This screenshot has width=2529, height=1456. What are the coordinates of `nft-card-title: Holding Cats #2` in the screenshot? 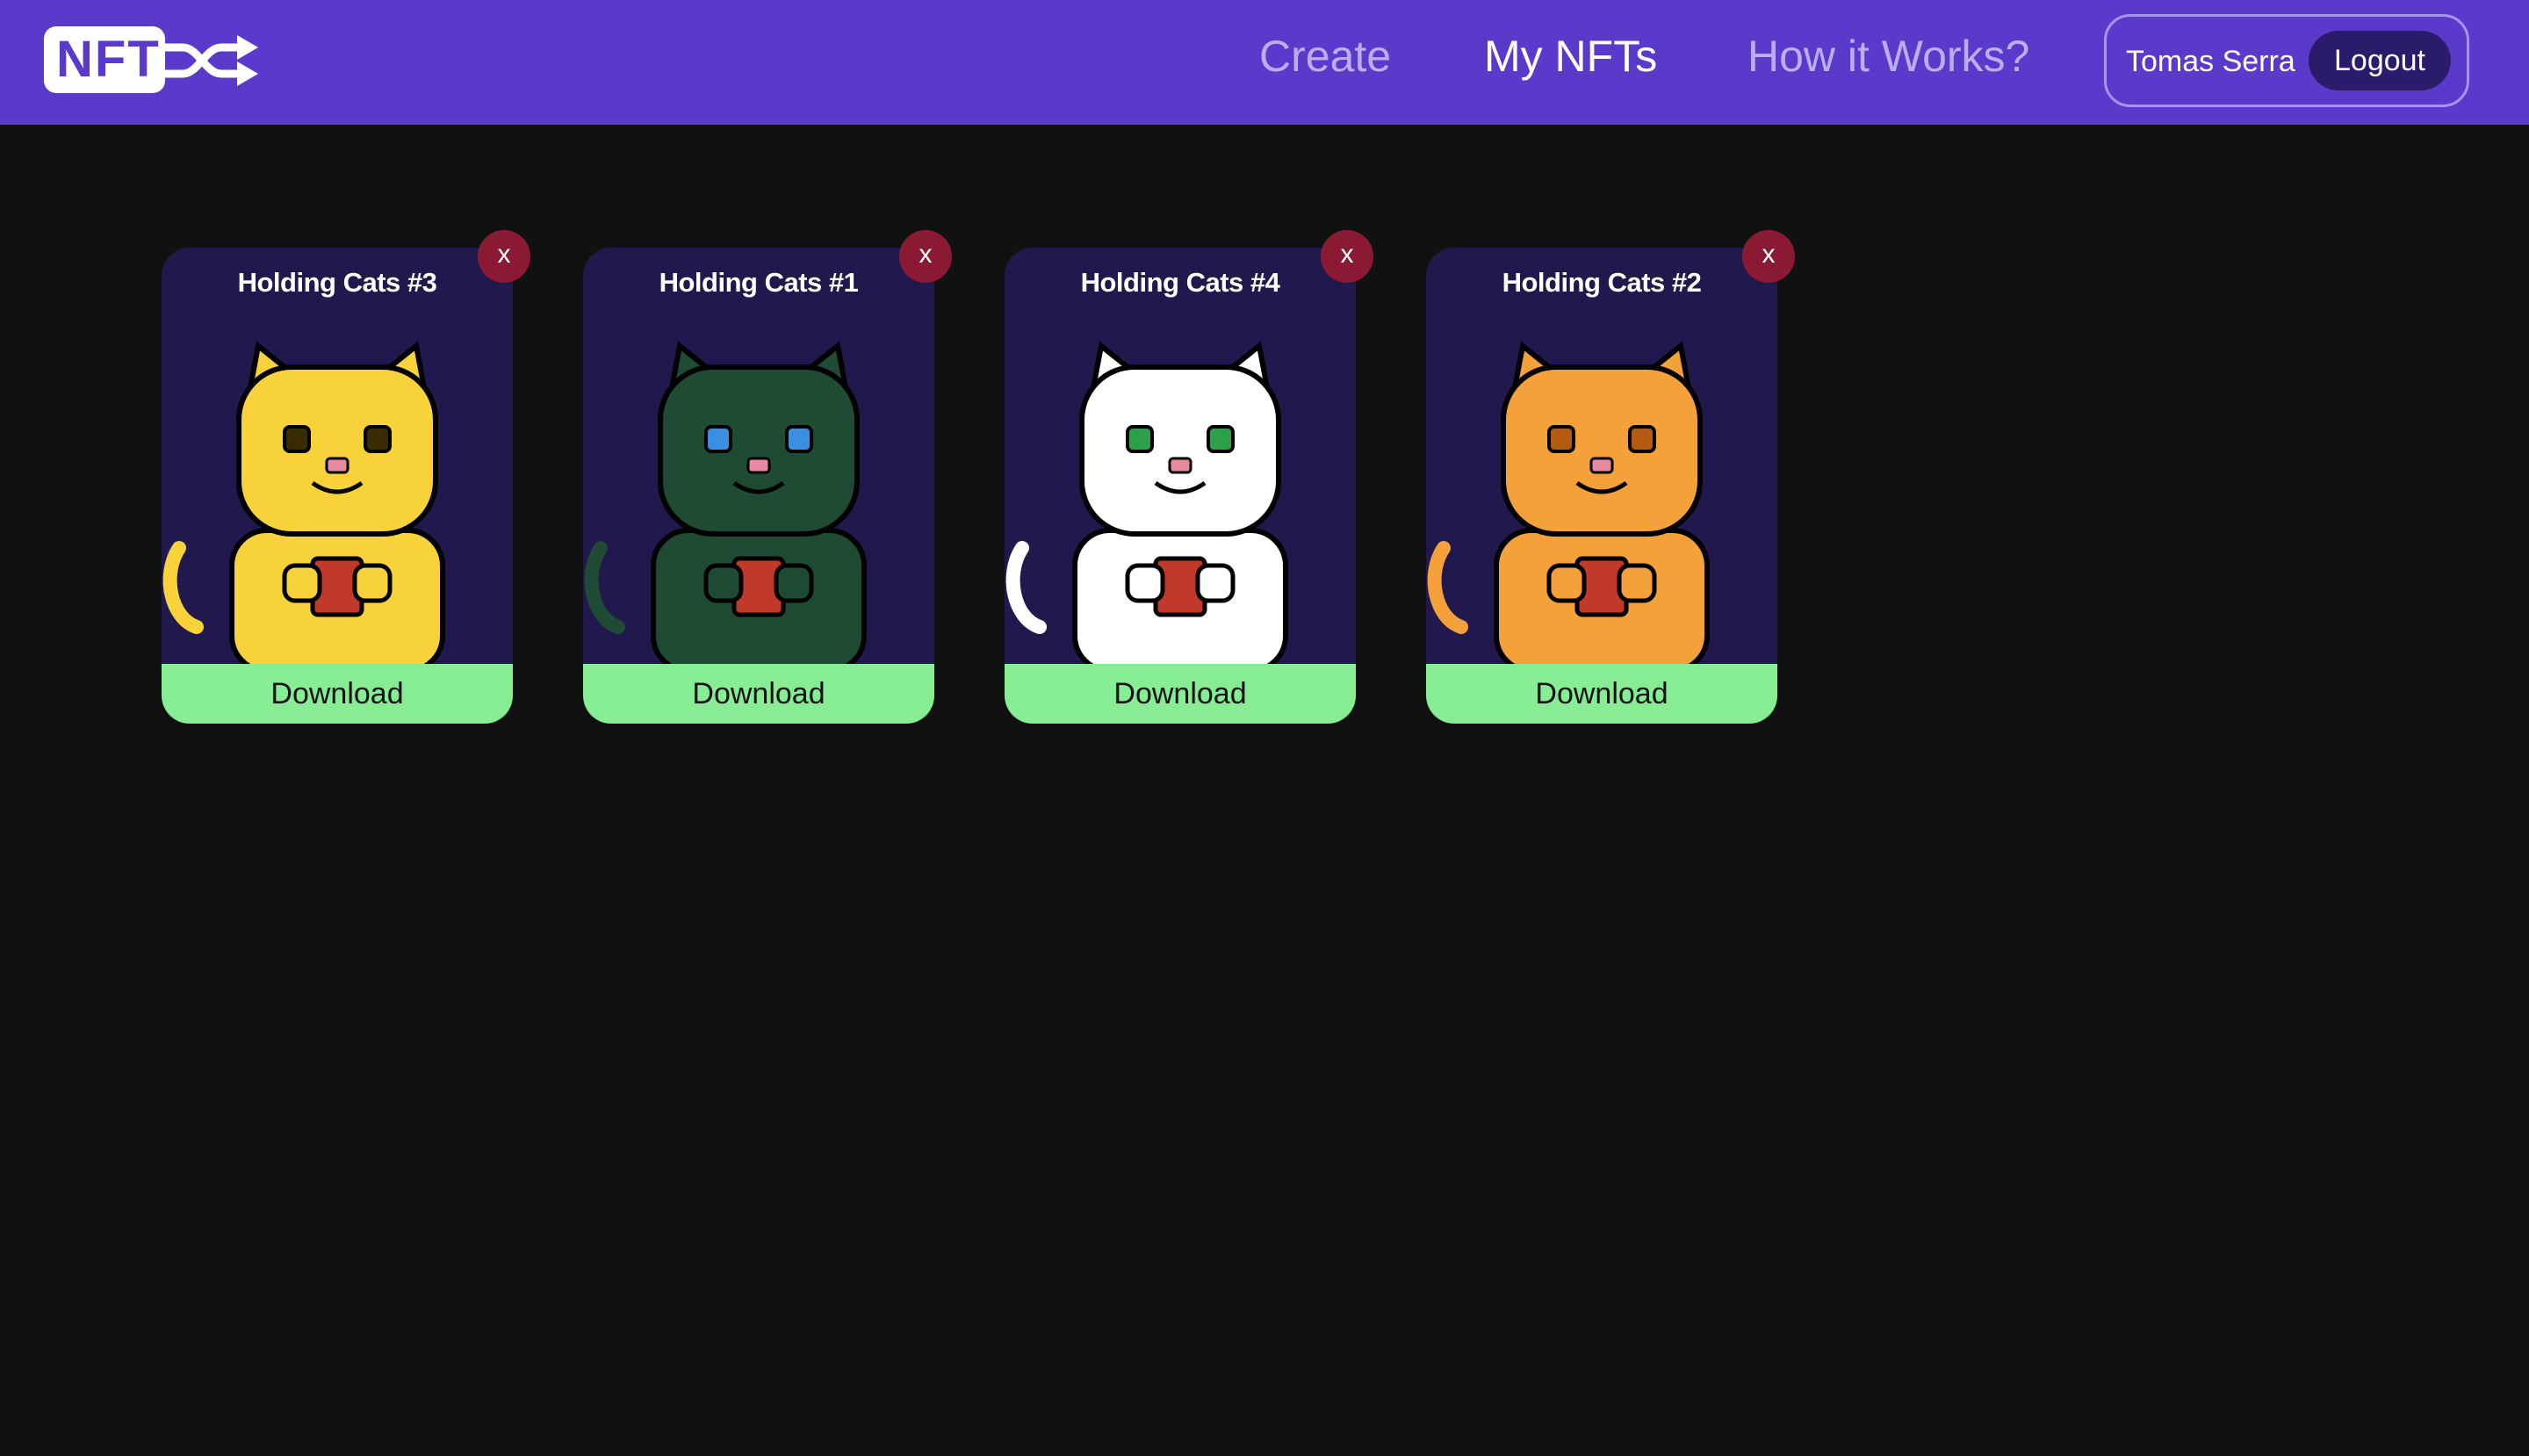 It's located at (1602, 282).